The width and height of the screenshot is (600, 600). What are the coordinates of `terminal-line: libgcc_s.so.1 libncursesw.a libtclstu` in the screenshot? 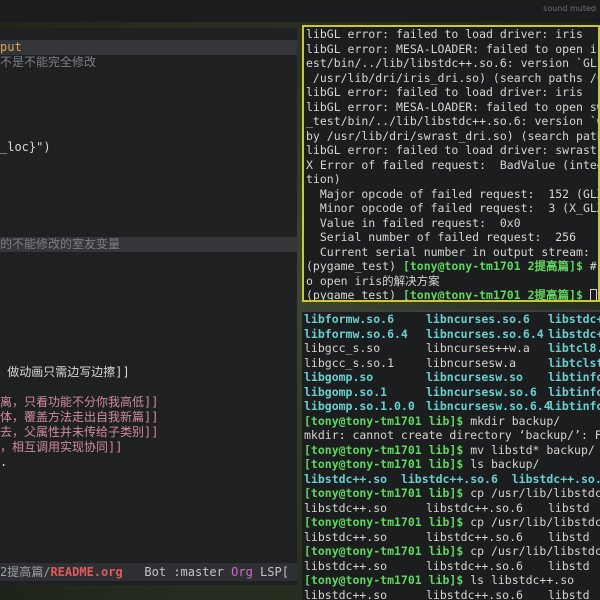 It's located at (451, 363).